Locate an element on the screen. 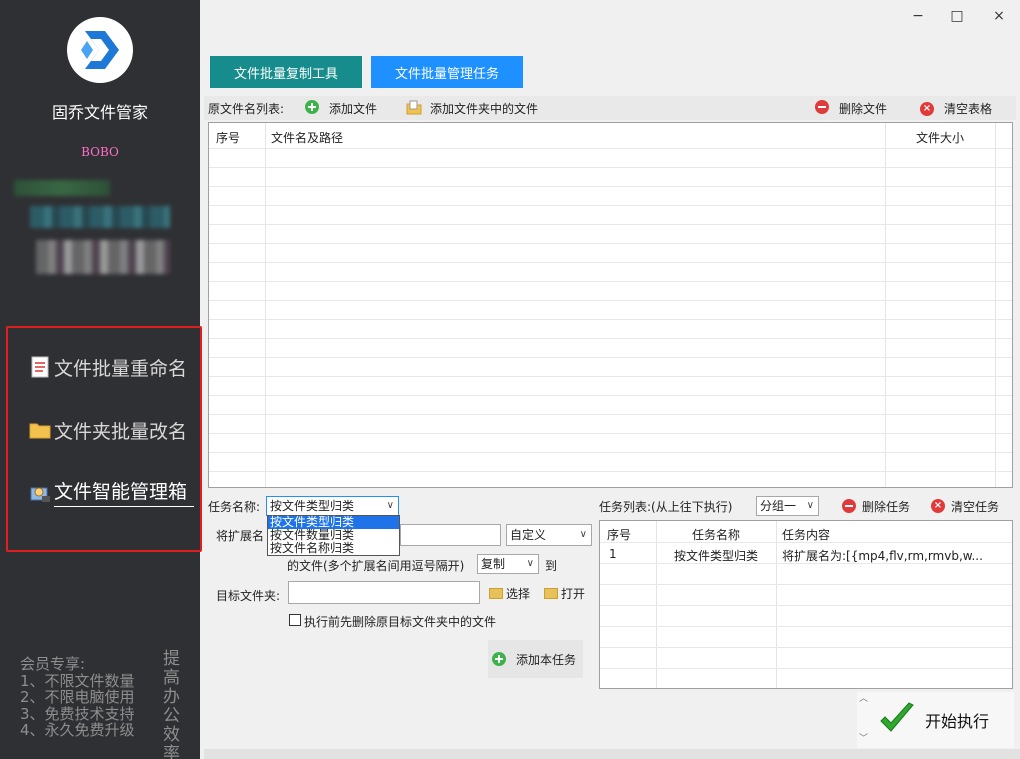  start-execute-button: 开始执行 is located at coordinates (935, 720).